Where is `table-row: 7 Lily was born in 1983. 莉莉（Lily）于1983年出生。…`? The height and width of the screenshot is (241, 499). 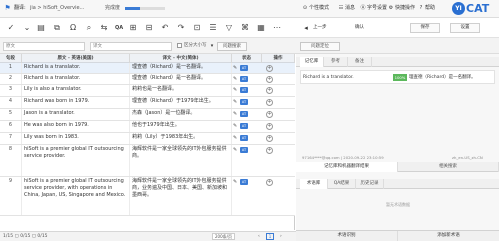 table-row: 7 Lily was born in 1983. 莉莉（Lily）于1983年出生。… is located at coordinates (147, 139).